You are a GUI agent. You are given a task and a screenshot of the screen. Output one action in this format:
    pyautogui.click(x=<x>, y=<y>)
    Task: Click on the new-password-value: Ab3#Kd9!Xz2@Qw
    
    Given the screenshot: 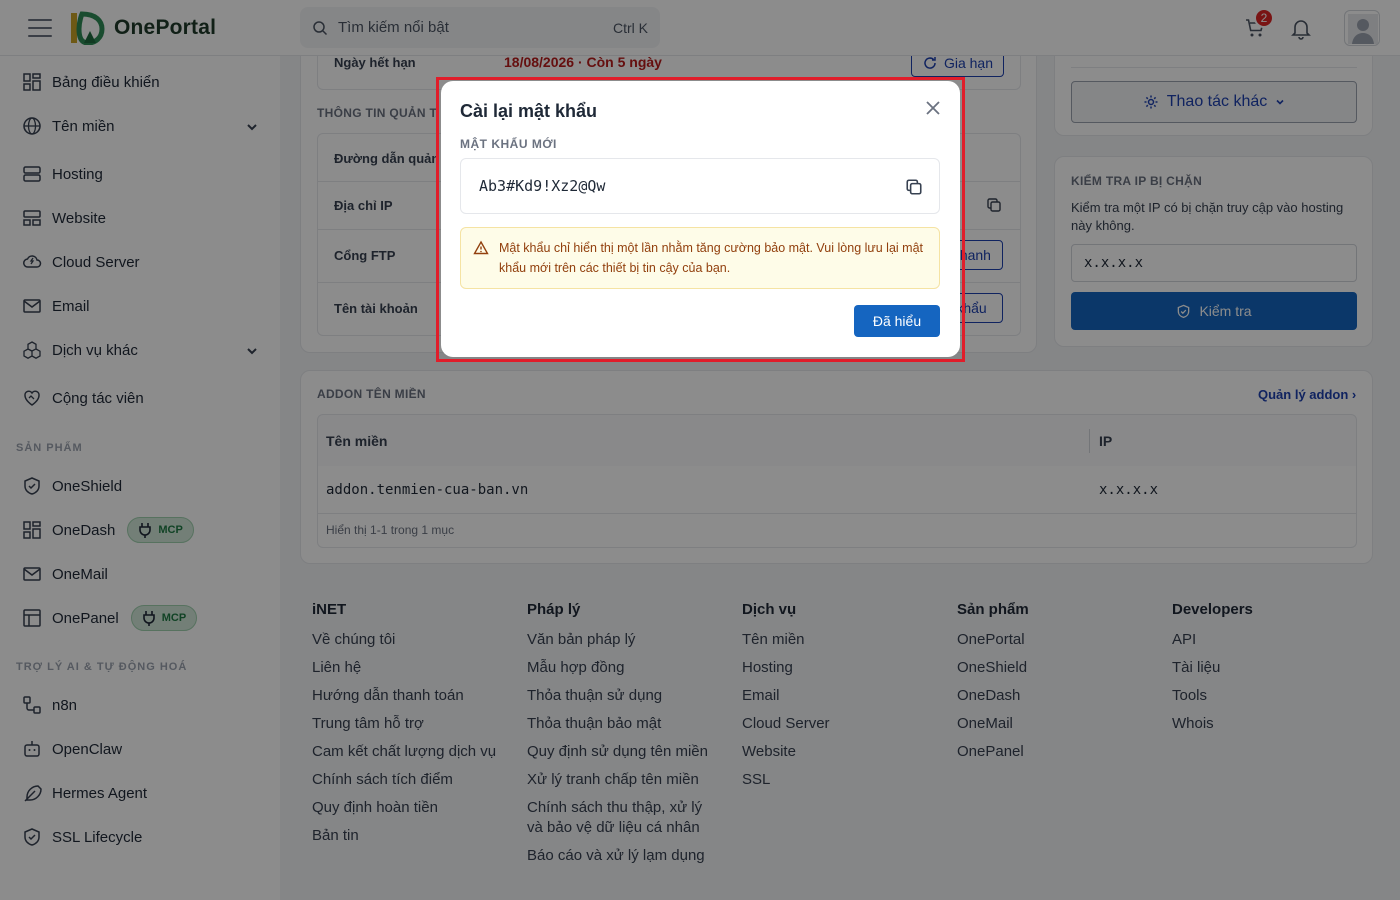 What is the action you would take?
    pyautogui.click(x=542, y=186)
    